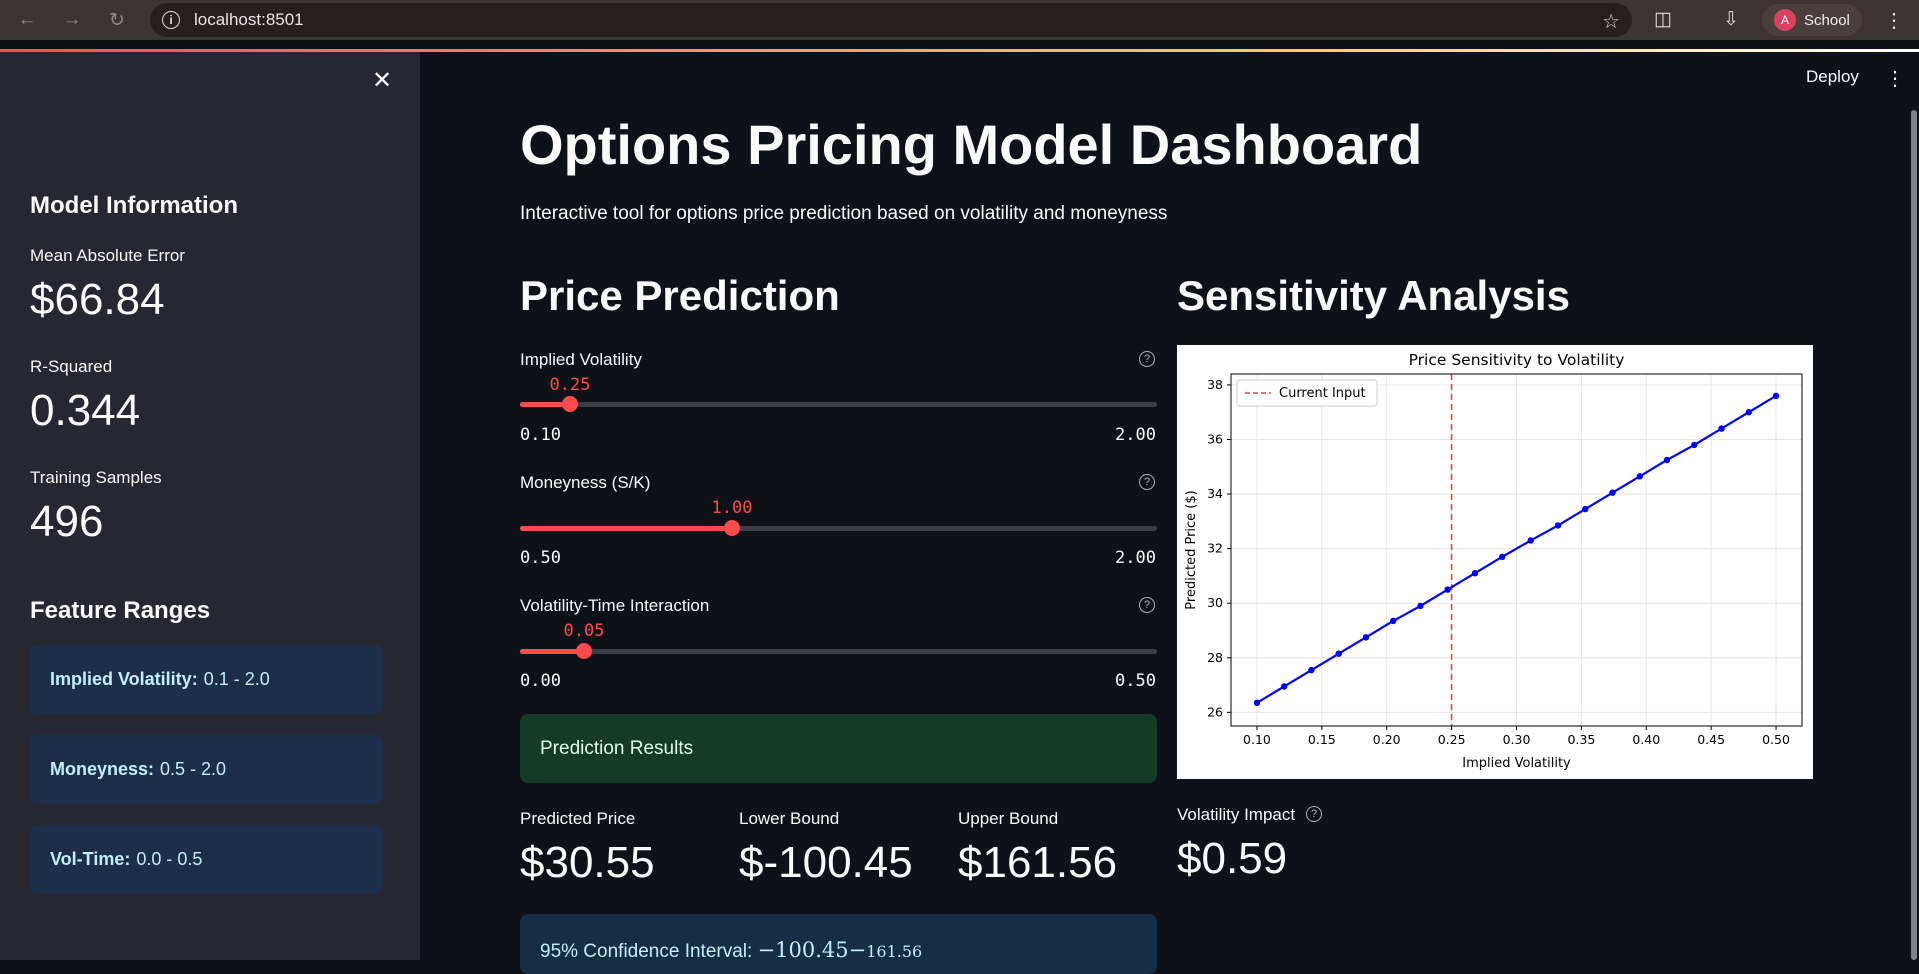  I want to click on model-info-heading: Model Information, so click(134, 205).